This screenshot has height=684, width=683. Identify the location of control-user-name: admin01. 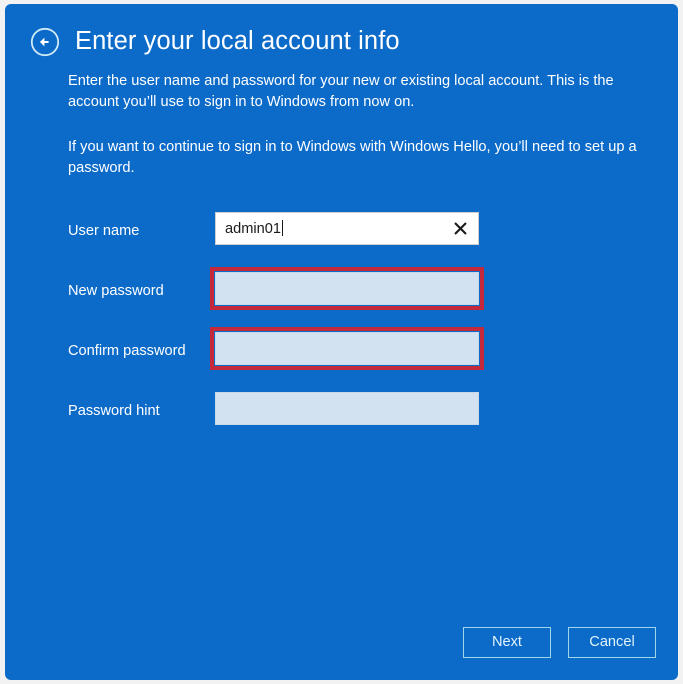
(347, 228).